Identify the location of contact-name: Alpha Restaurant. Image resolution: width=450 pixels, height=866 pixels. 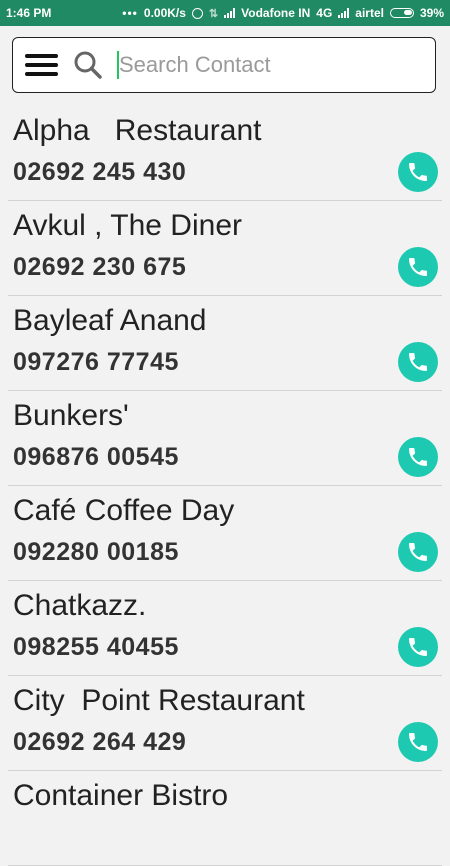
(137, 130).